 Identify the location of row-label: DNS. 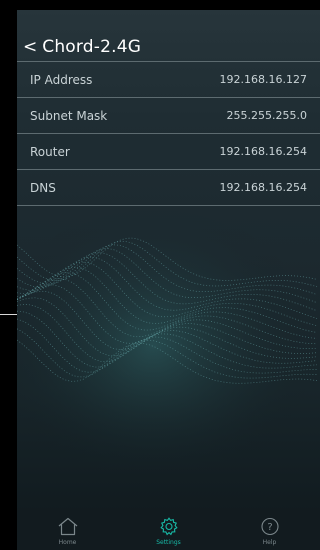
(43, 187).